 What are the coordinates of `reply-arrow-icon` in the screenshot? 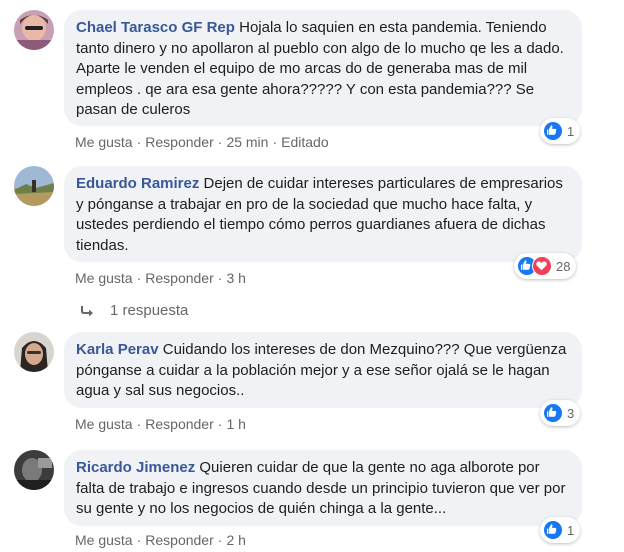 It's located at (87, 310).